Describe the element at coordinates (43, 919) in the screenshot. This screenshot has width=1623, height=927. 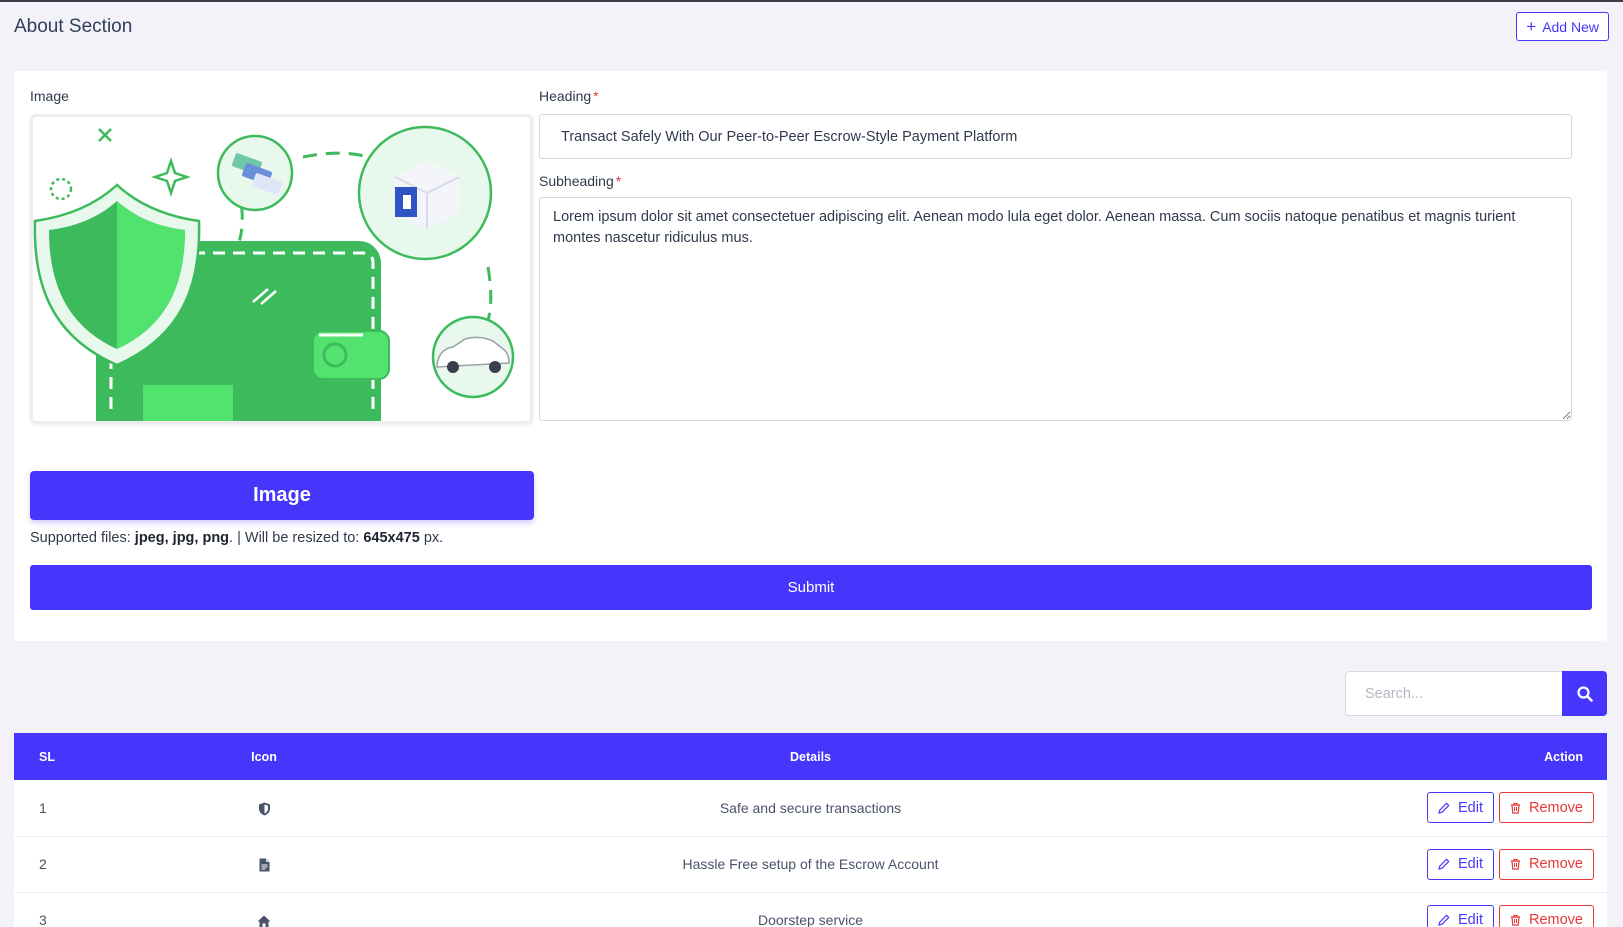
I see `row-sl: 3` at that location.